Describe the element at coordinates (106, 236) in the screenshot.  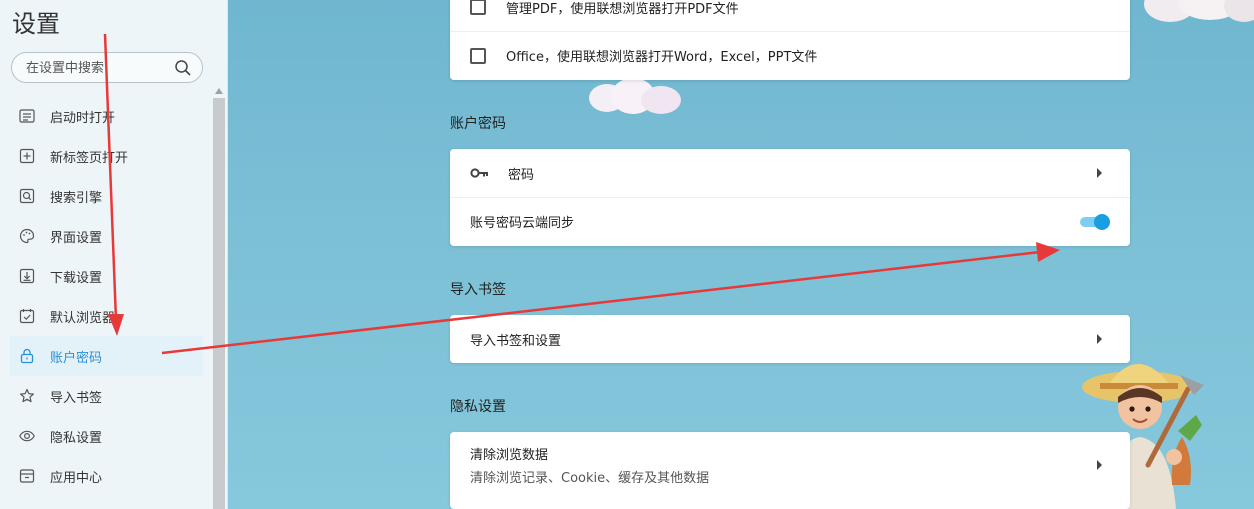
I see `sidebar-item-appearance: 界面设置` at that location.